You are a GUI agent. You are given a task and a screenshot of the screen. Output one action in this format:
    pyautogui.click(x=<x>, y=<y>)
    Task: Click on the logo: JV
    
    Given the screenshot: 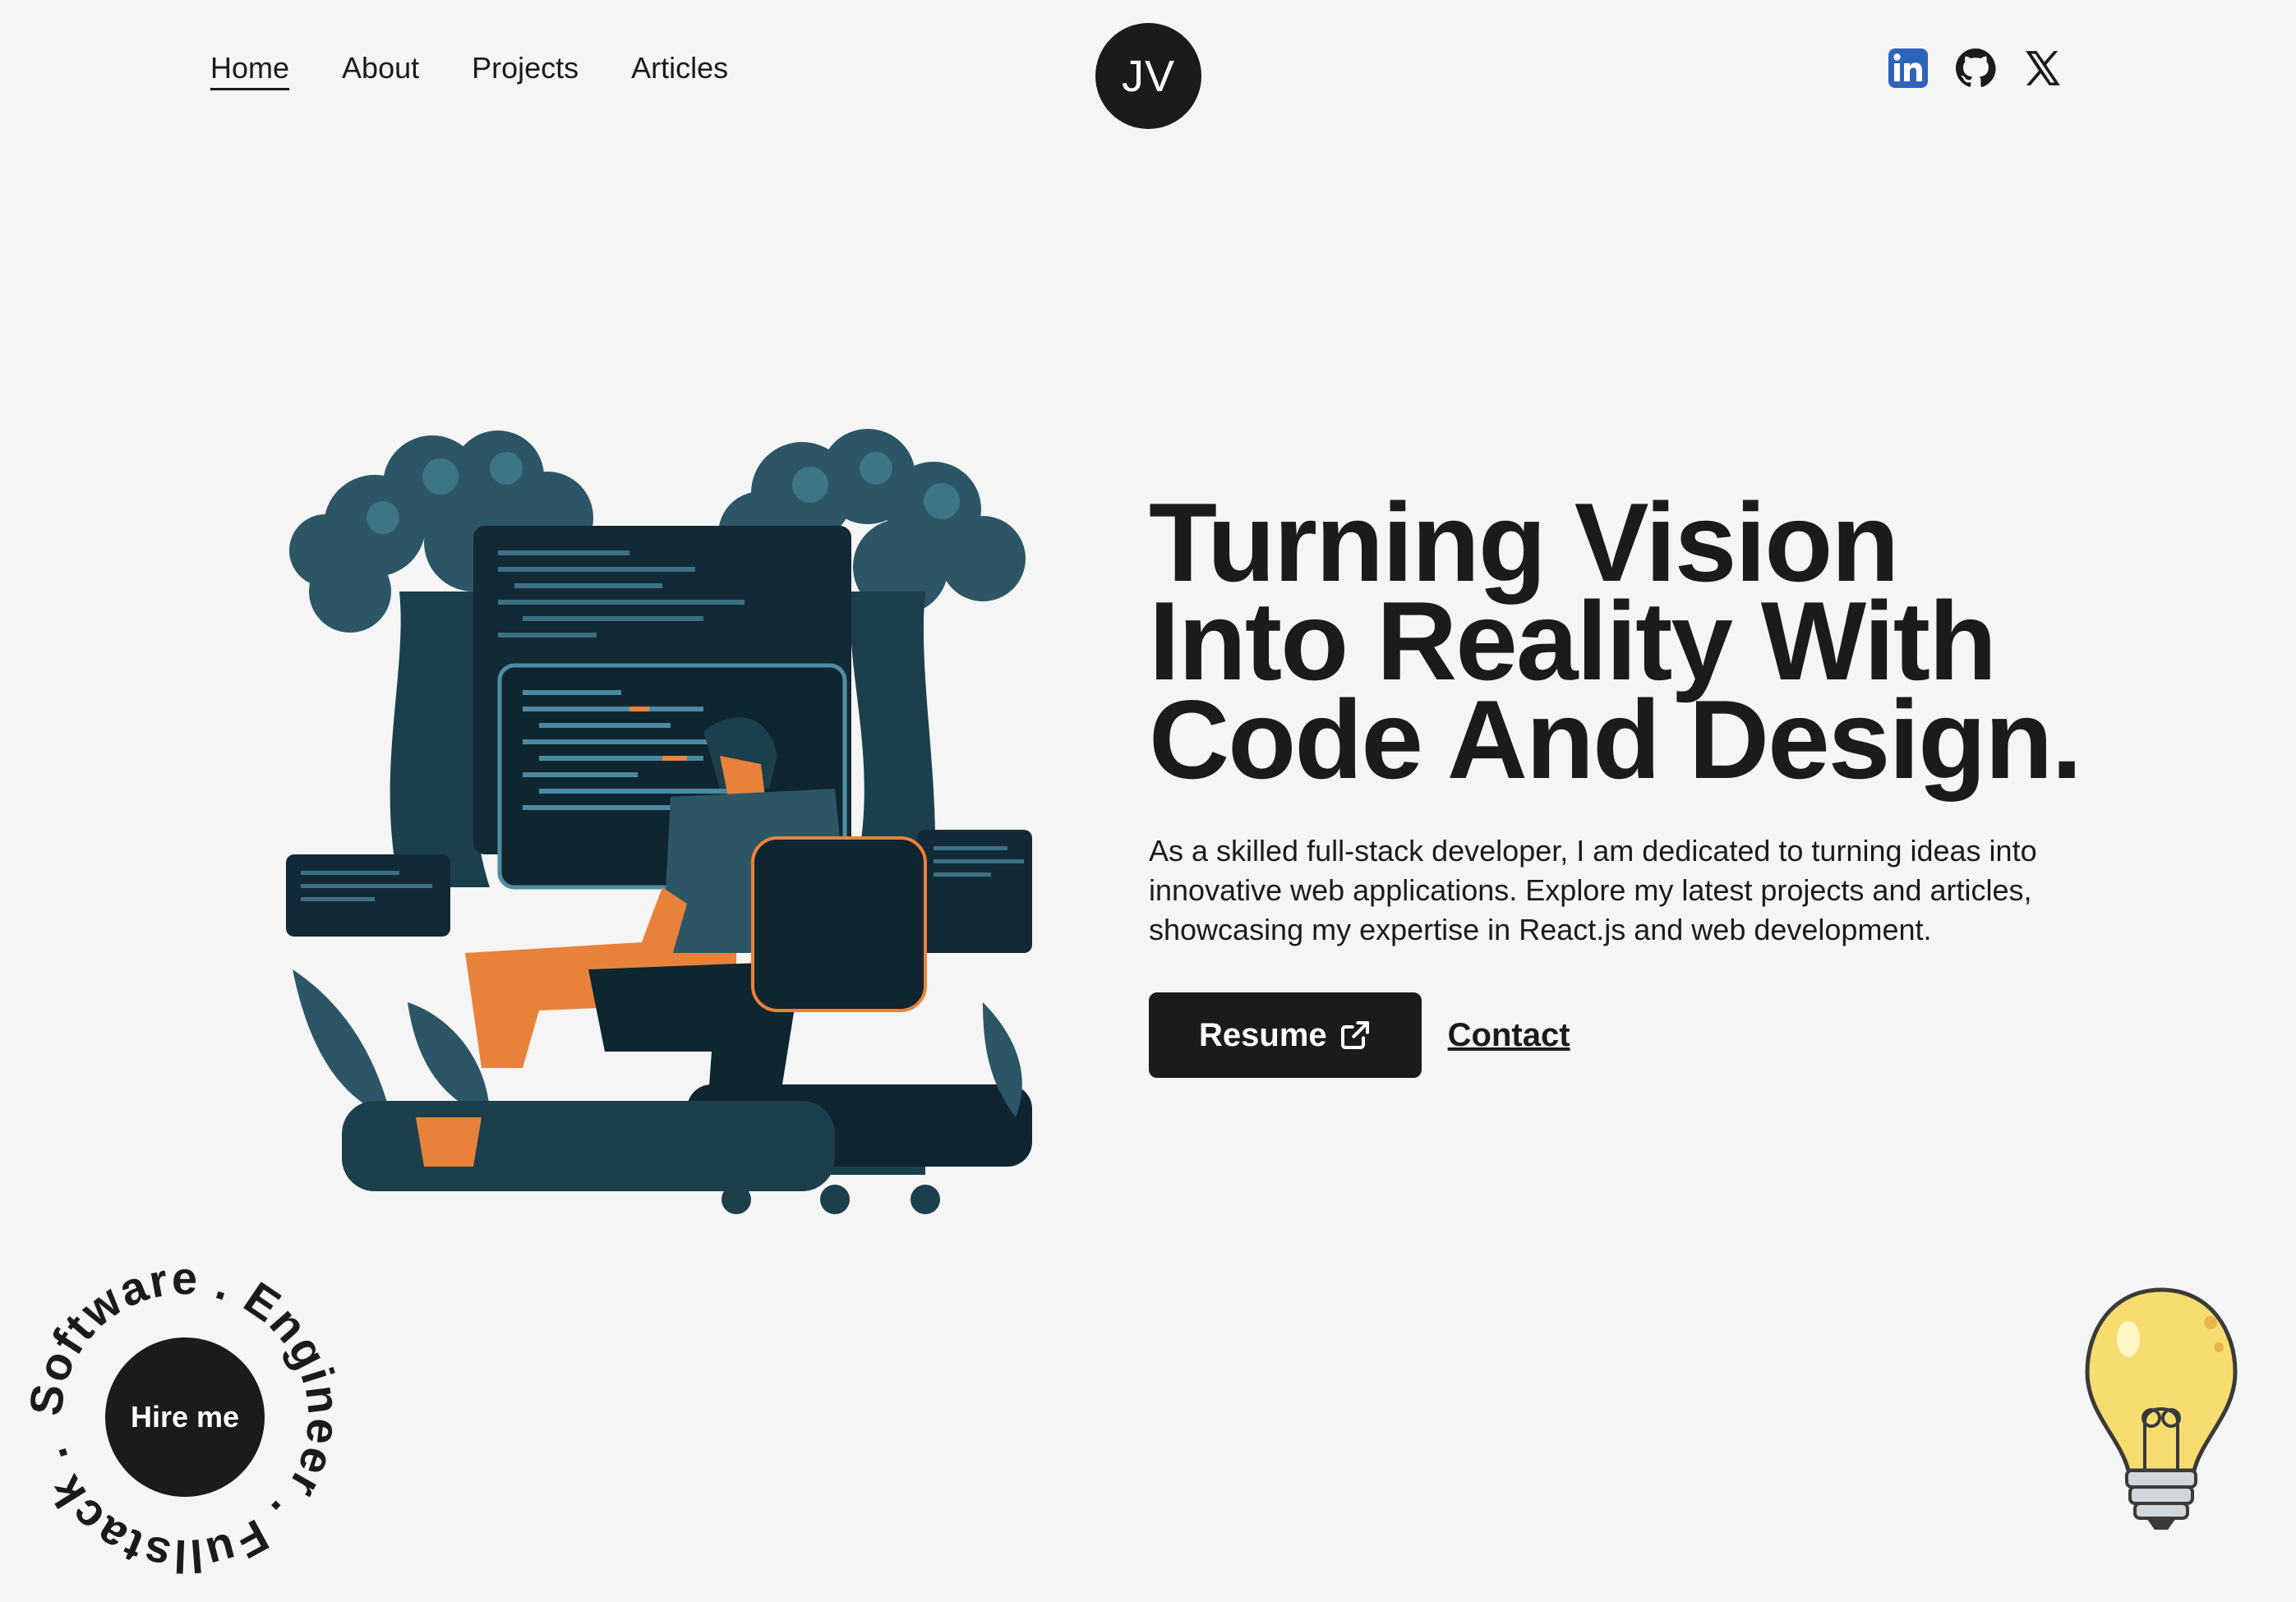 What is the action you would take?
    pyautogui.click(x=1148, y=76)
    